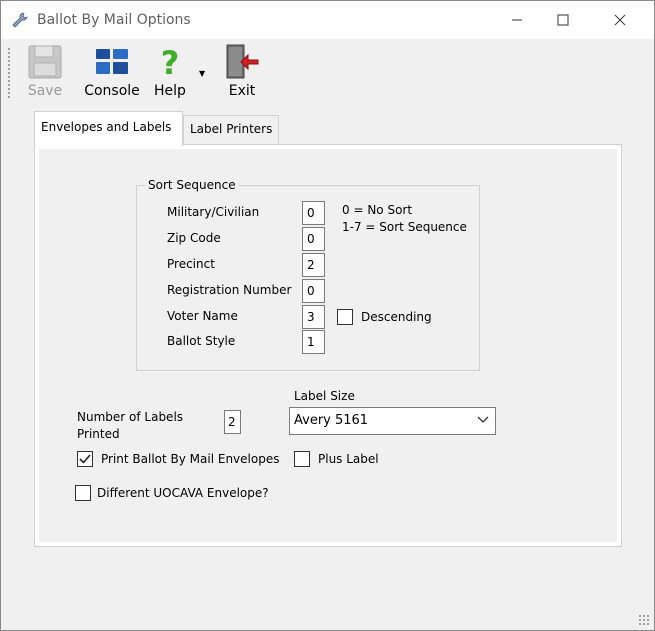 The height and width of the screenshot is (631, 655). Describe the element at coordinates (170, 91) in the screenshot. I see `help-label: Help` at that location.